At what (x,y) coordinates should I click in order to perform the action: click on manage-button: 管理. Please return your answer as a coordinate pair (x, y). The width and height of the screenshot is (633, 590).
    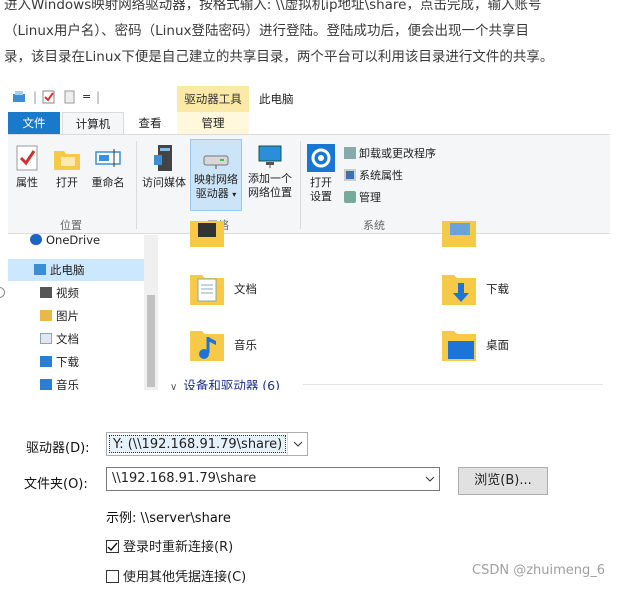
    Looking at the image, I should click on (362, 197).